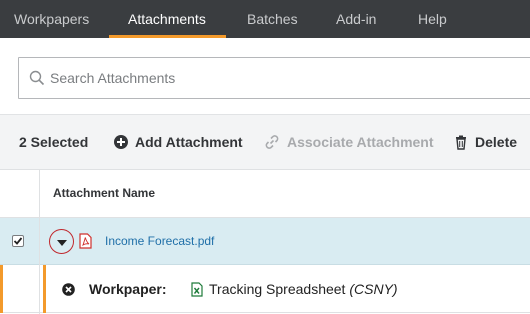 Image resolution: width=530 pixels, height=314 pixels. What do you see at coordinates (356, 19) in the screenshot?
I see `tab-add-in: Add-in` at bounding box center [356, 19].